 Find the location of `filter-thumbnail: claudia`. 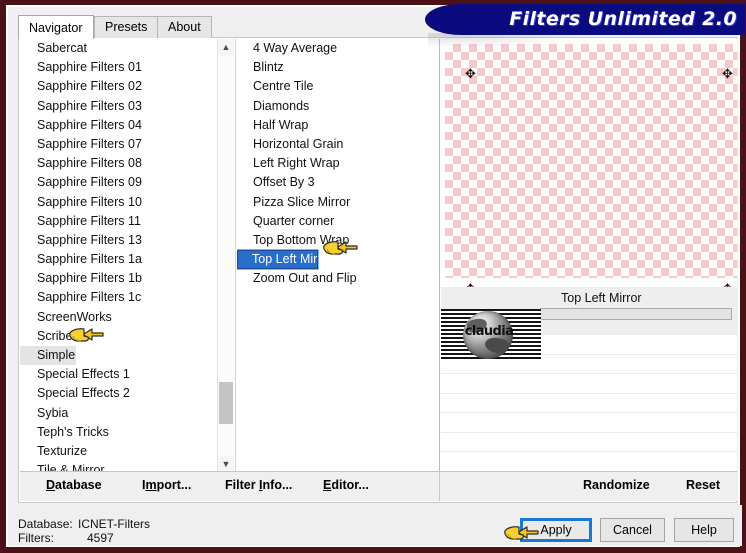

filter-thumbnail: claudia is located at coordinates (491, 335).